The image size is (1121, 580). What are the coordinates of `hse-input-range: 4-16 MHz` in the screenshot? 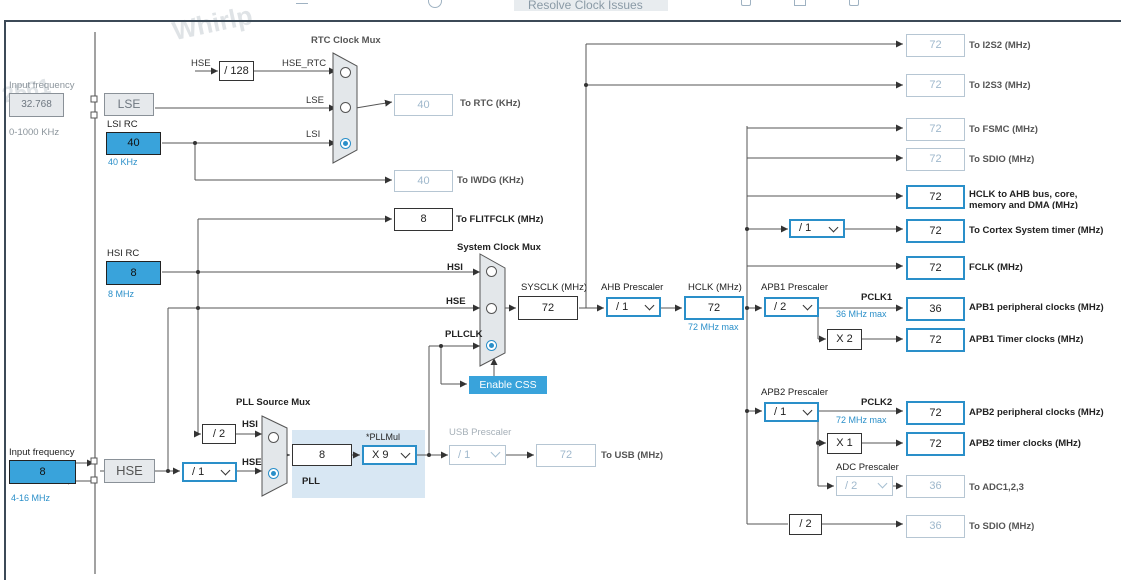 It's located at (31, 498).